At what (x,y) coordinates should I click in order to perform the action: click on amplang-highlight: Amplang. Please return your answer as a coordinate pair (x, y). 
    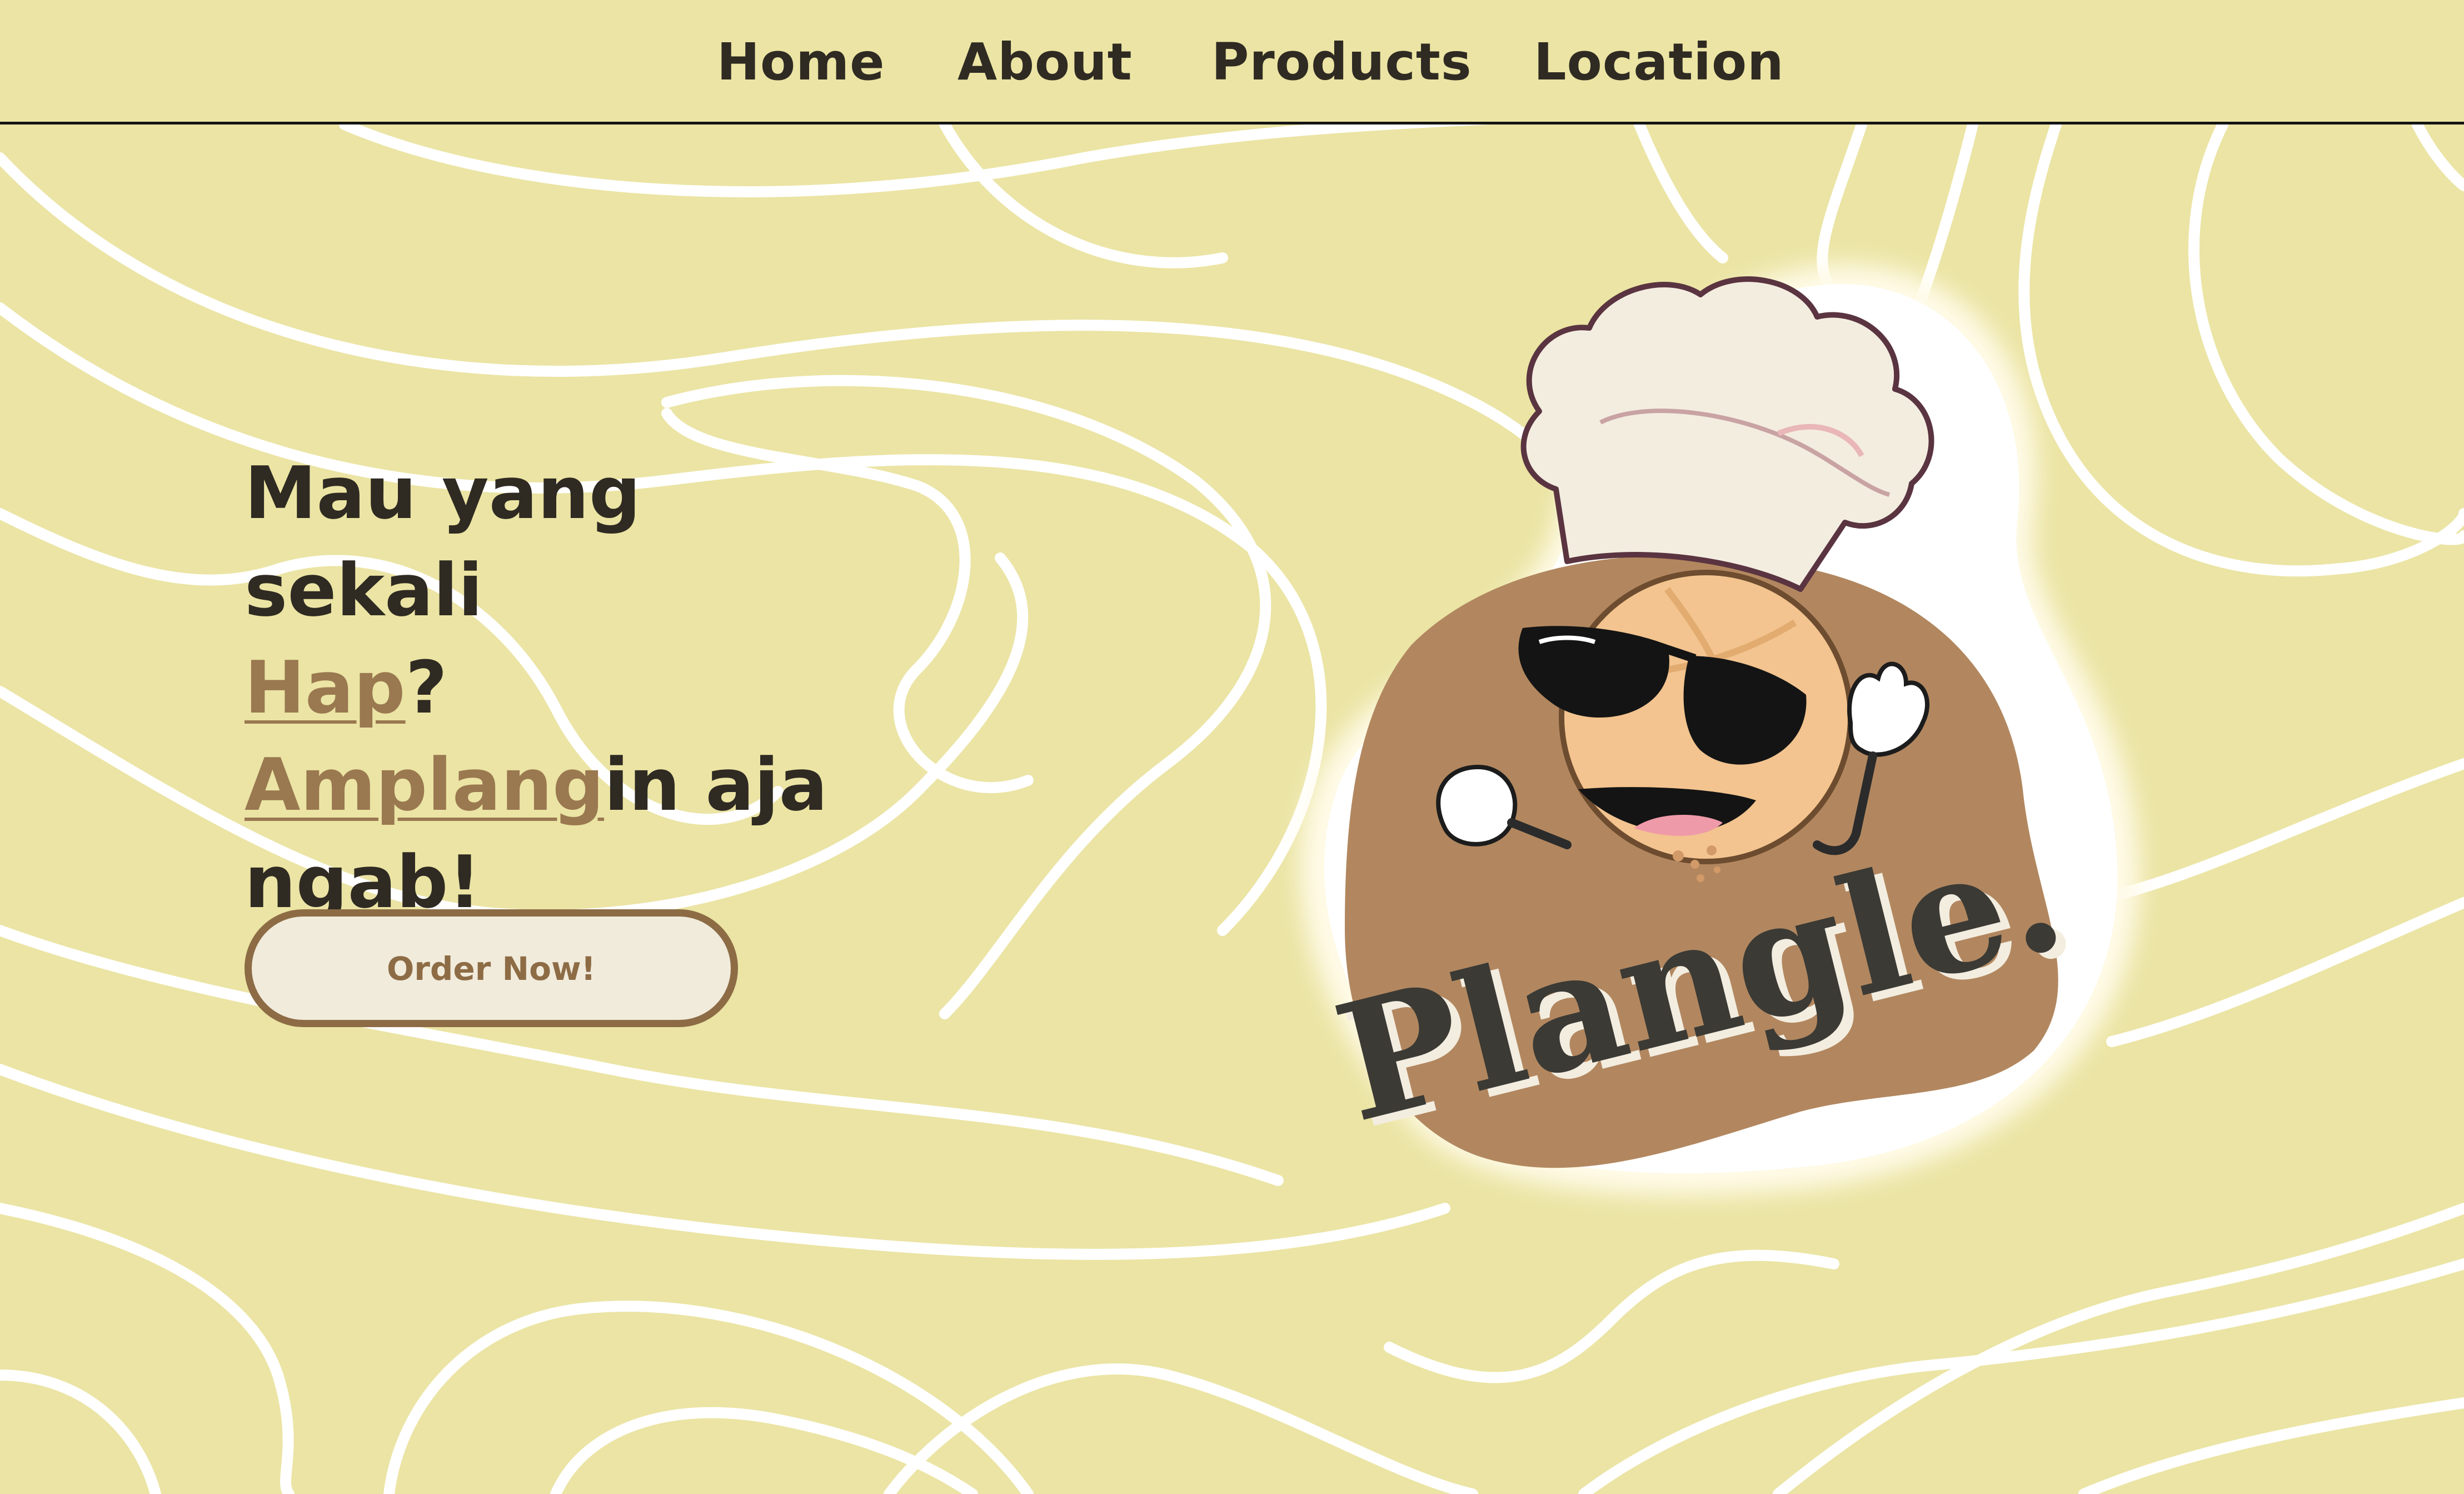
    Looking at the image, I should click on (425, 785).